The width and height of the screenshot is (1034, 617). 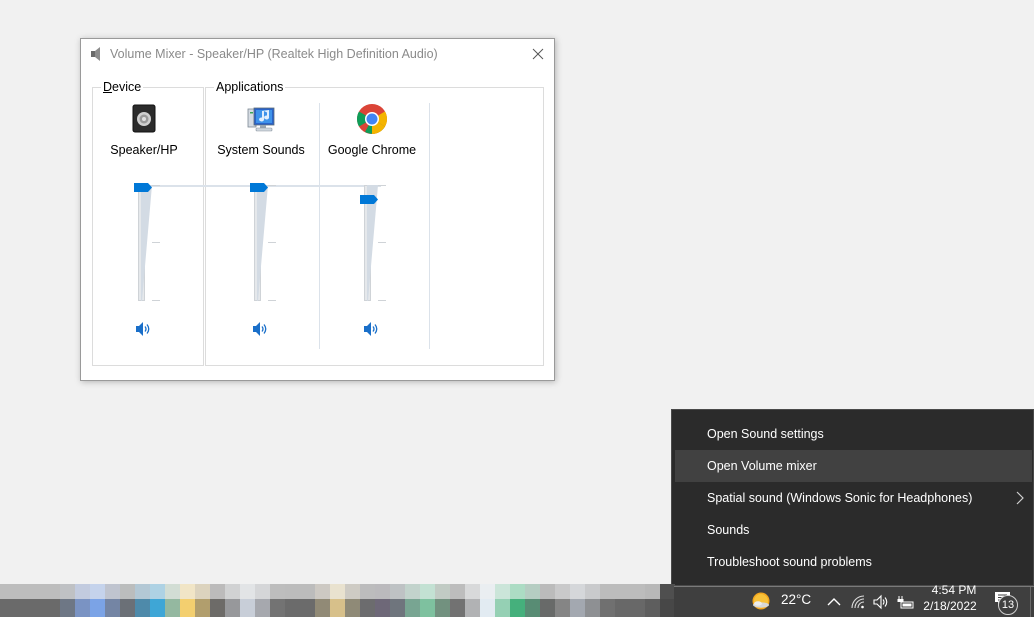 I want to click on clock-time: 4:54 PM, so click(x=954, y=590).